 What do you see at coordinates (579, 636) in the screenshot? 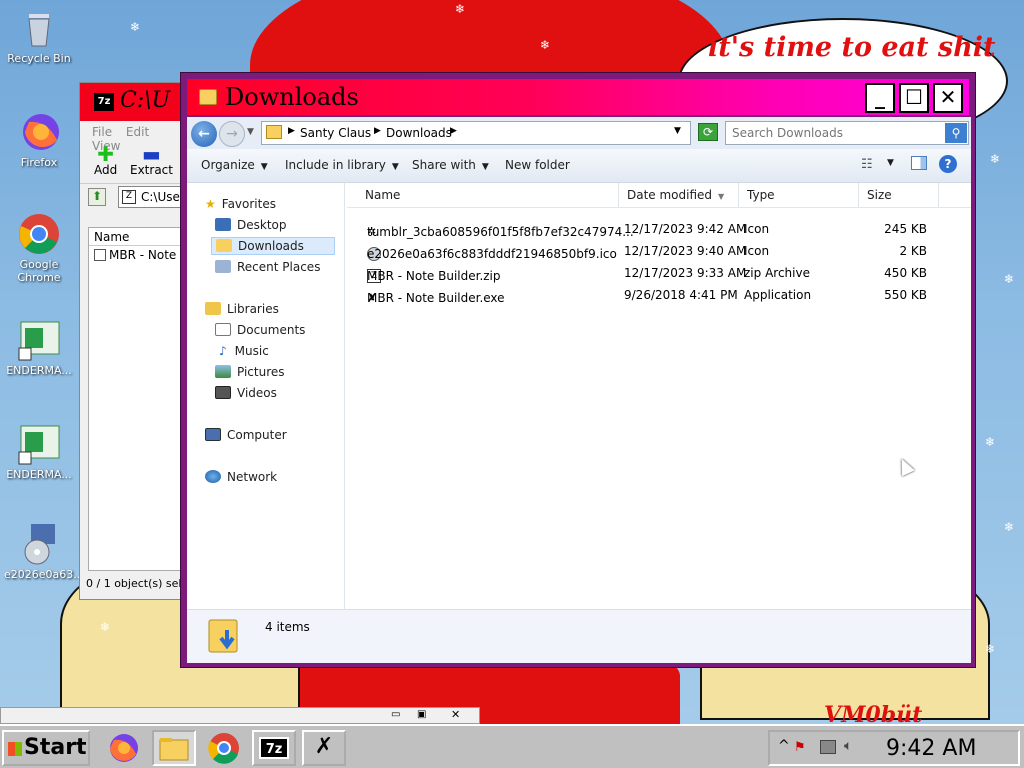
I see `details-pane: 4 items` at bounding box center [579, 636].